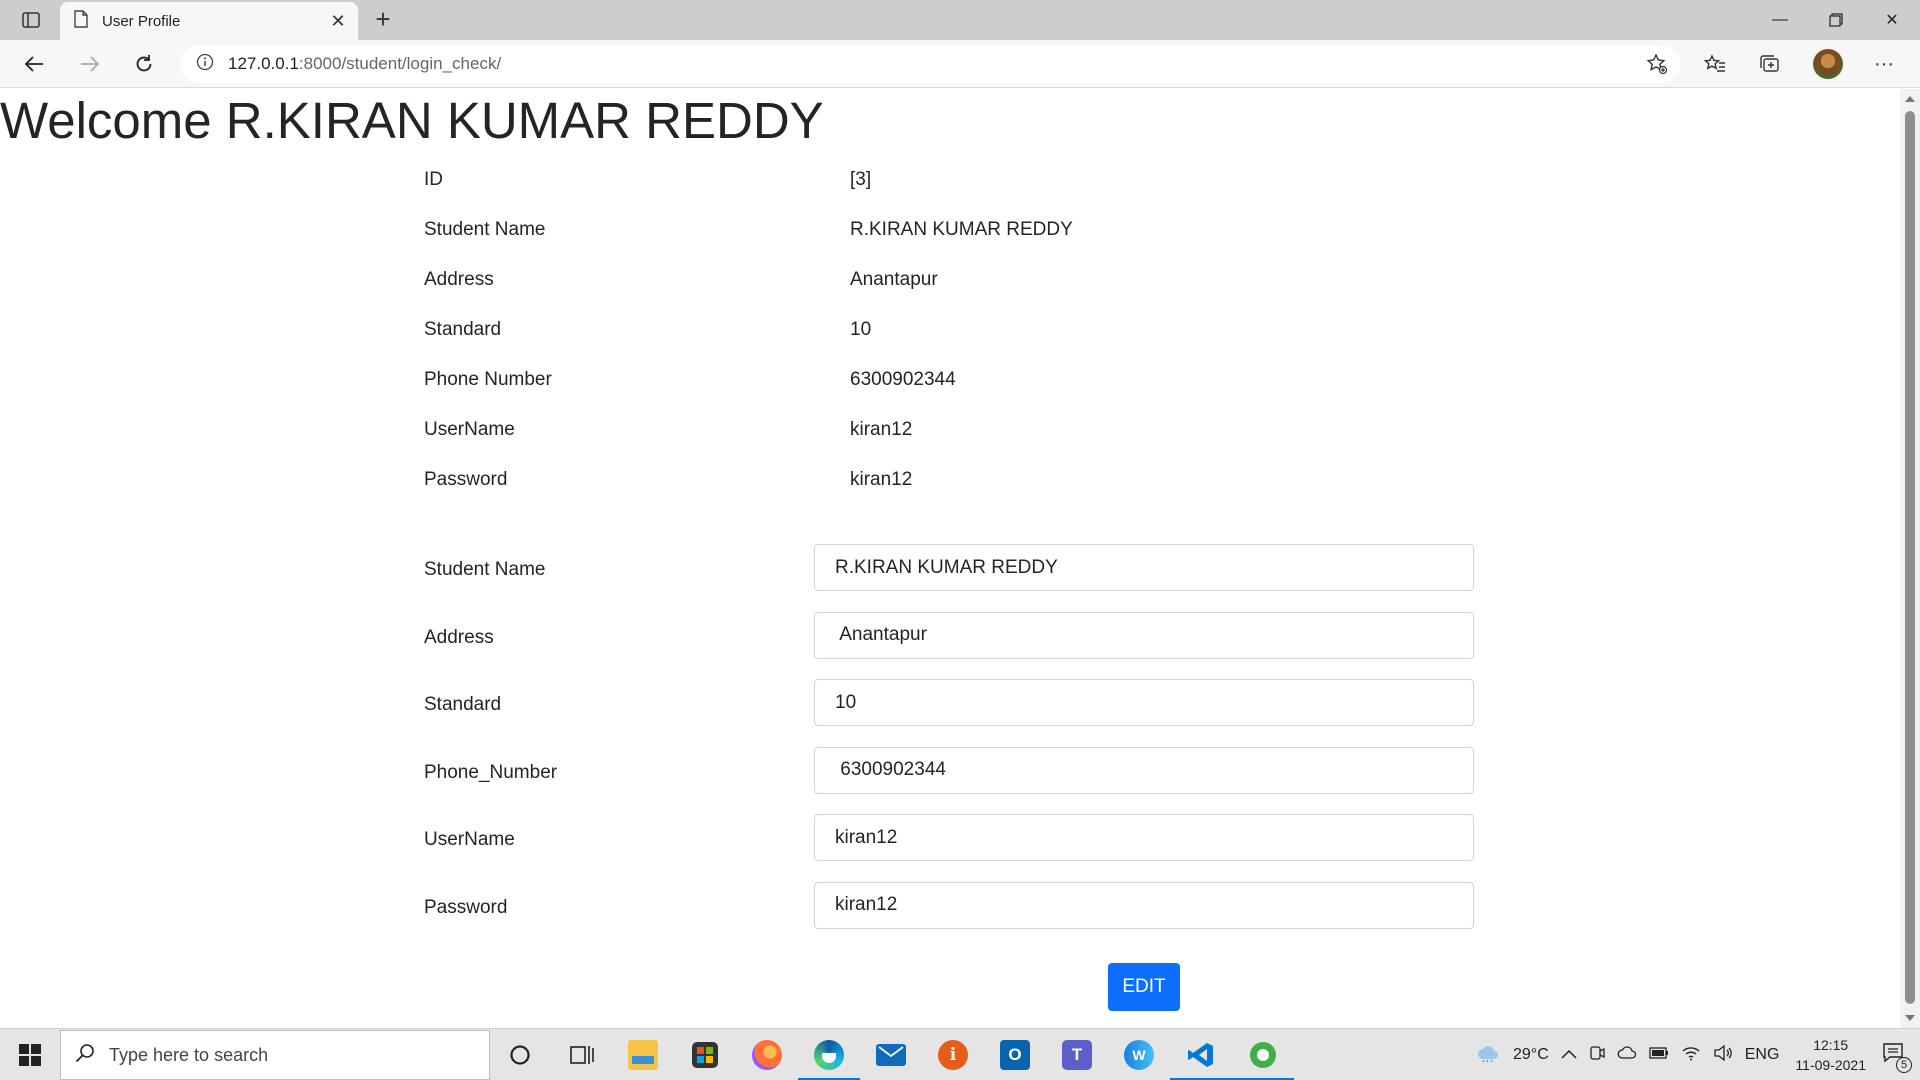 The image size is (1920, 1080). I want to click on windows-start-icon, so click(30, 1054).